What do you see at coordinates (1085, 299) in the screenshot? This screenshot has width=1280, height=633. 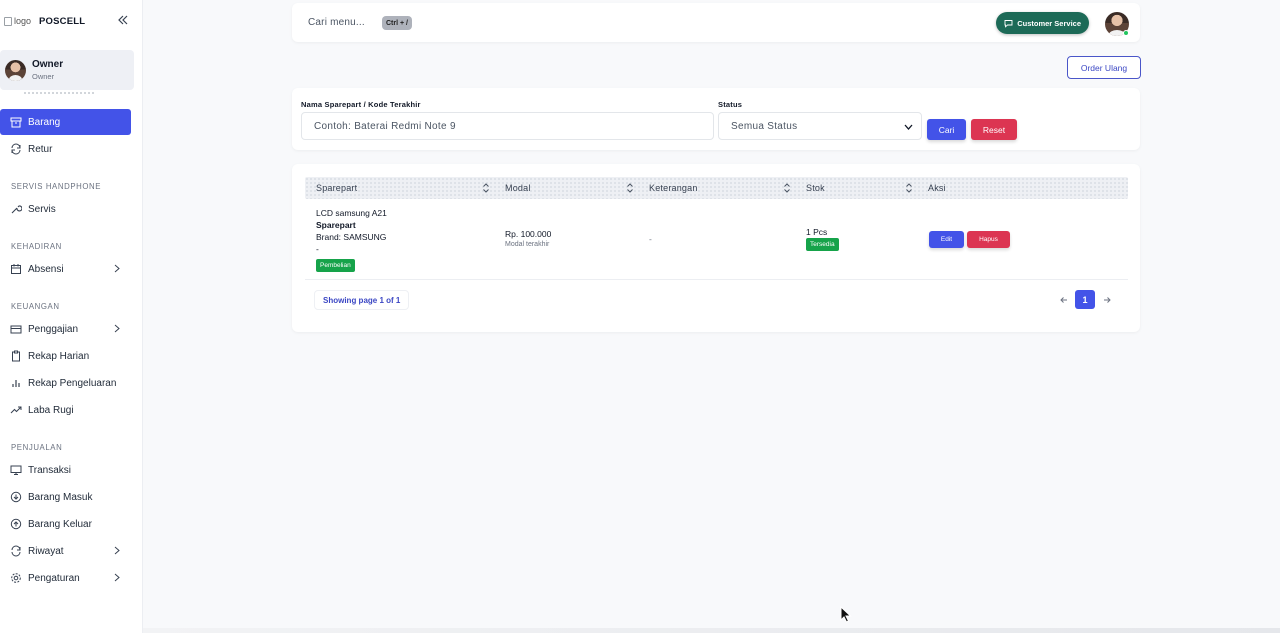 I see `page-number-button: 1` at bounding box center [1085, 299].